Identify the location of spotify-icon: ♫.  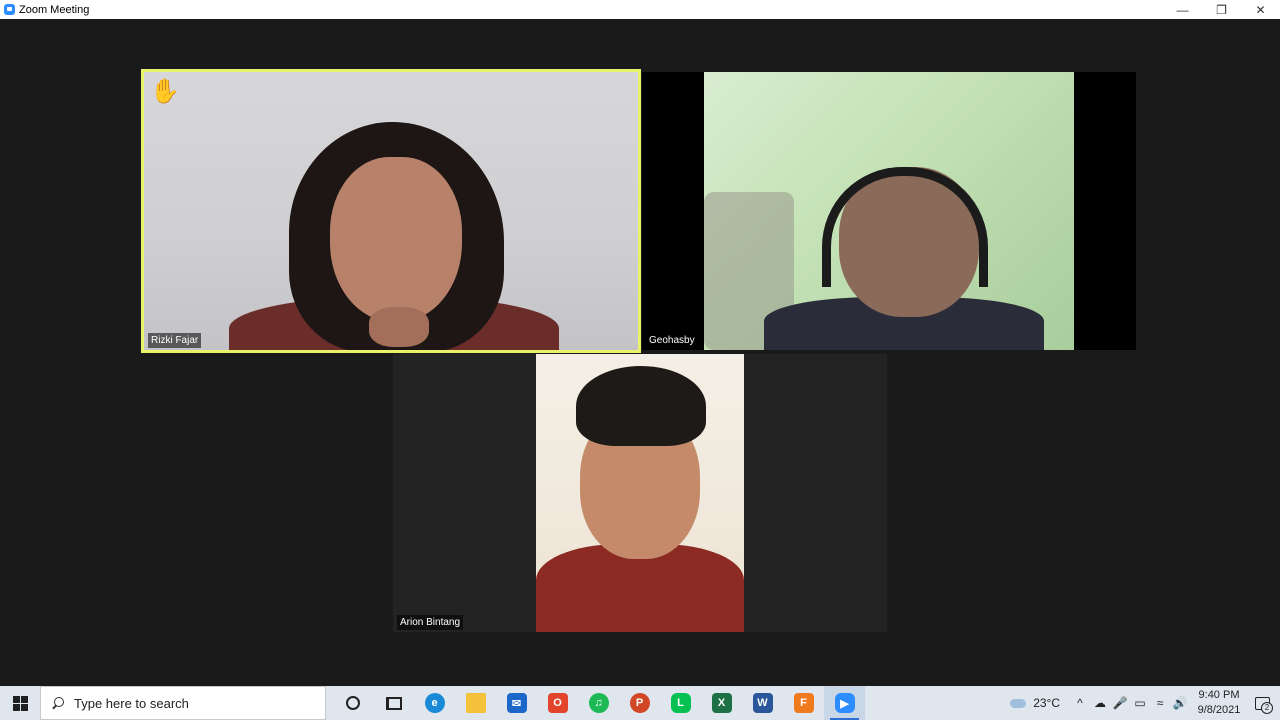
(598, 703).